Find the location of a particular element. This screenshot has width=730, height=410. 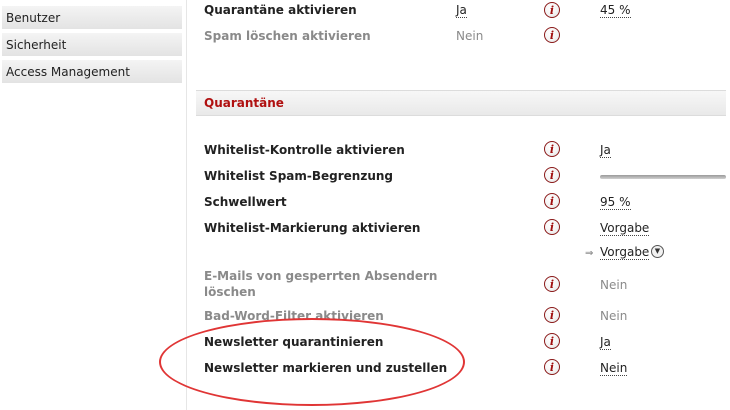

newsletter-quarantine-label: Newsletter quarantinieren is located at coordinates (294, 342).